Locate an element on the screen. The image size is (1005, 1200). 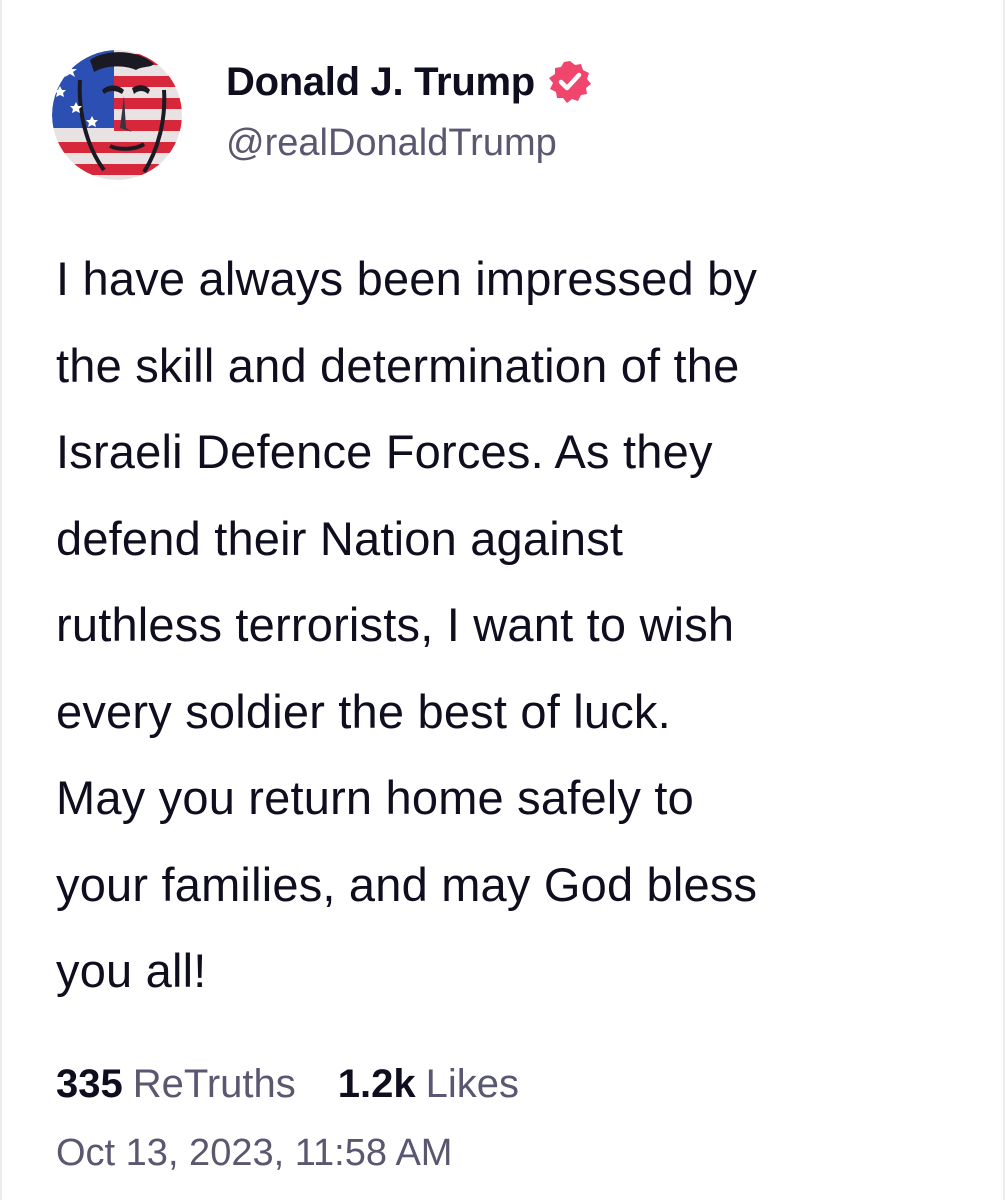
retruths-label: ReTruths is located at coordinates (214, 1084).